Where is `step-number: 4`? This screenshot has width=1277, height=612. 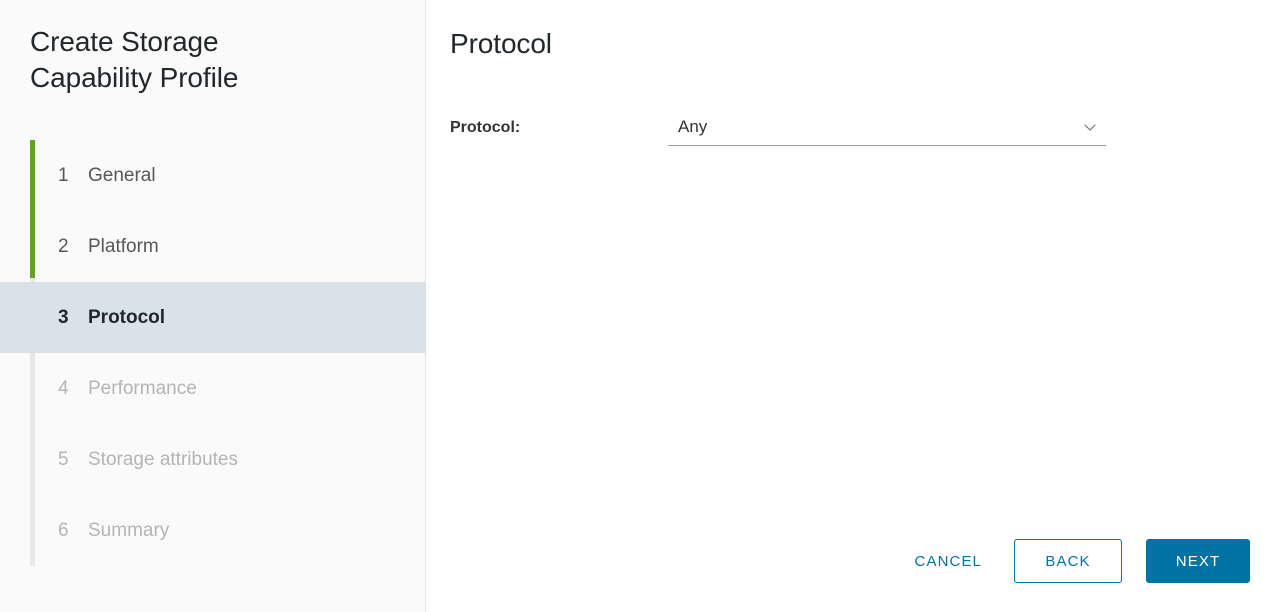 step-number: 4 is located at coordinates (63, 388).